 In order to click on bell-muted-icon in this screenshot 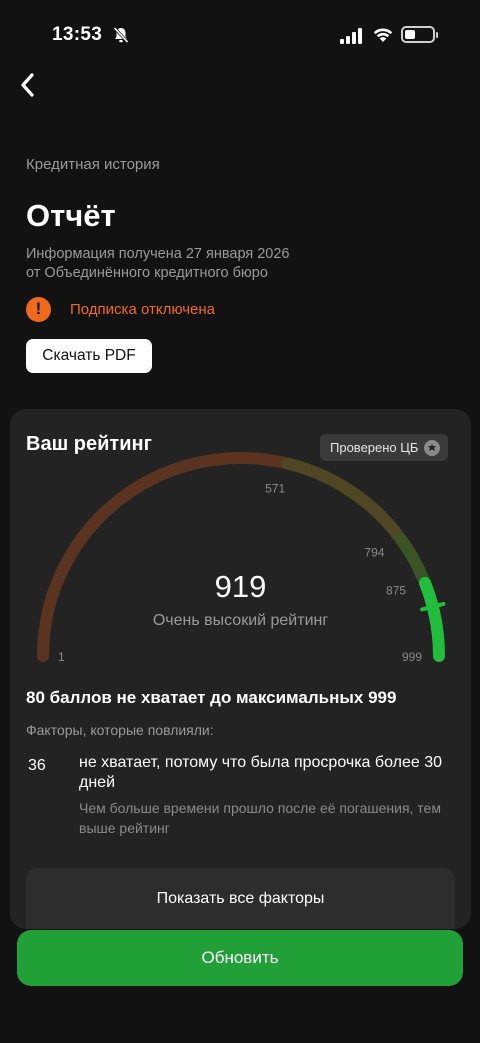, I will do `click(121, 35)`.